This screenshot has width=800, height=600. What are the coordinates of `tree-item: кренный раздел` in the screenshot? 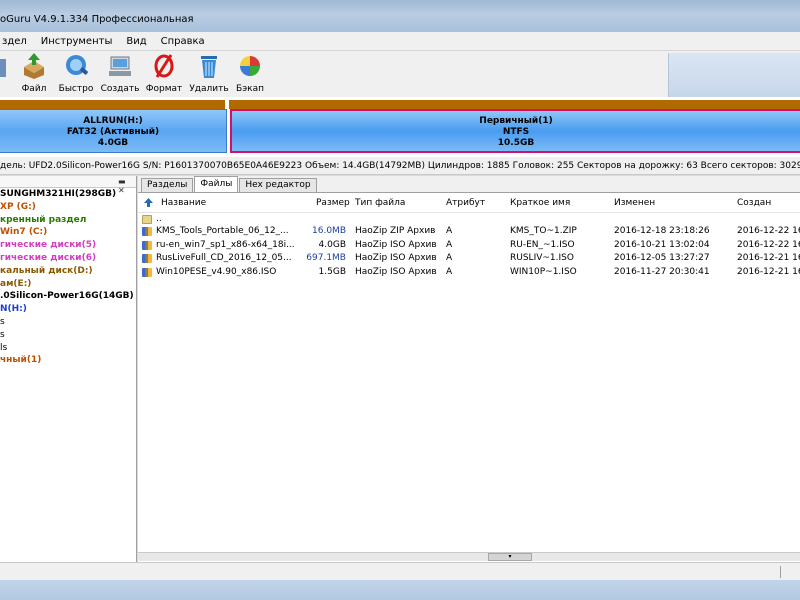 It's located at (68, 220).